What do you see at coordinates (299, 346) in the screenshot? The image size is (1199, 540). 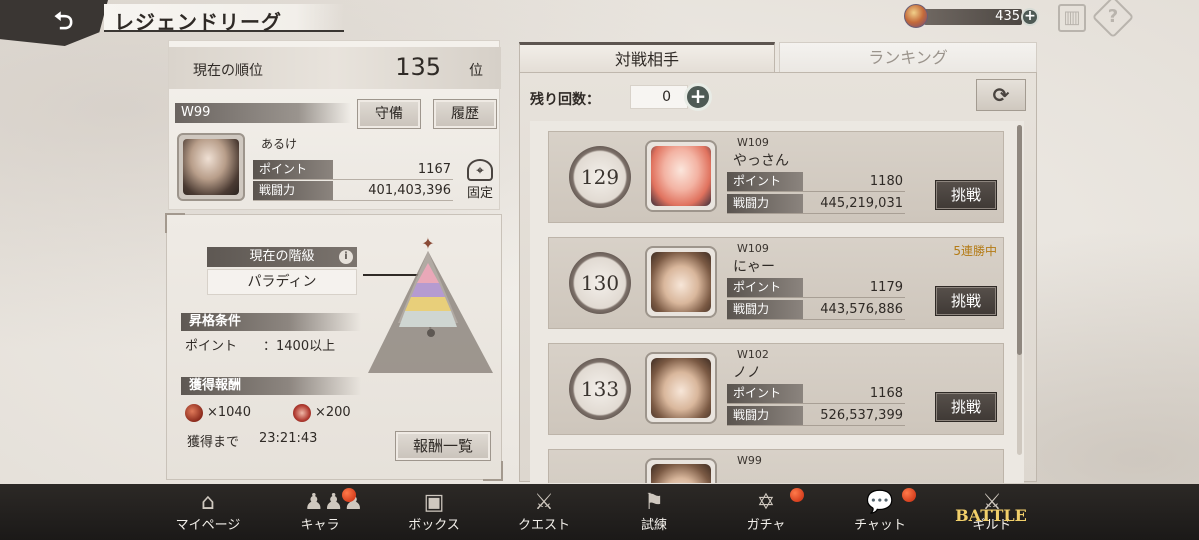 I see `promotion-condition-value: ：1400以上` at bounding box center [299, 346].